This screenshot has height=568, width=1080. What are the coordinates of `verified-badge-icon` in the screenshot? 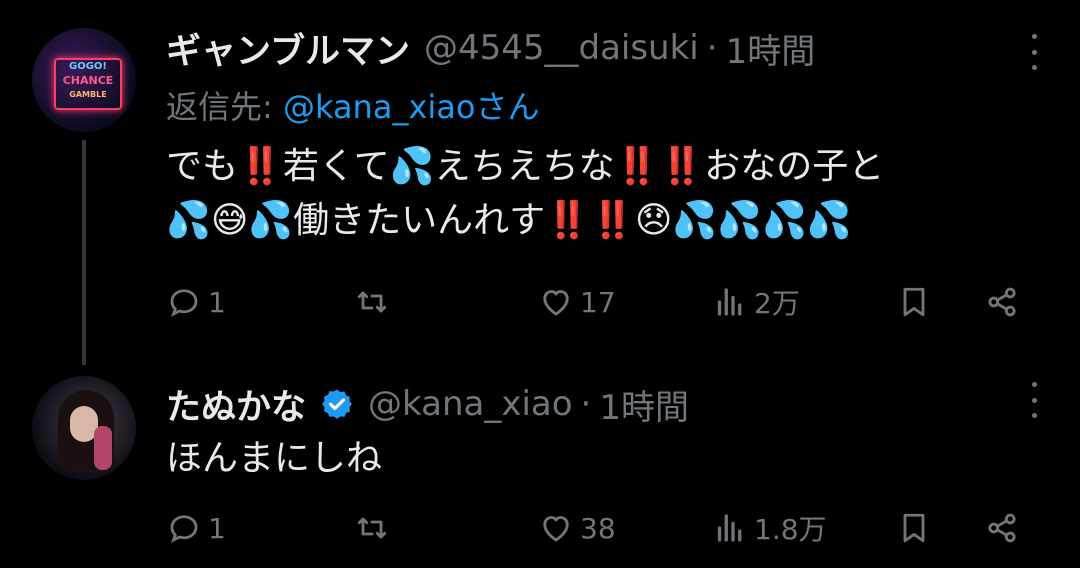 It's located at (337, 404).